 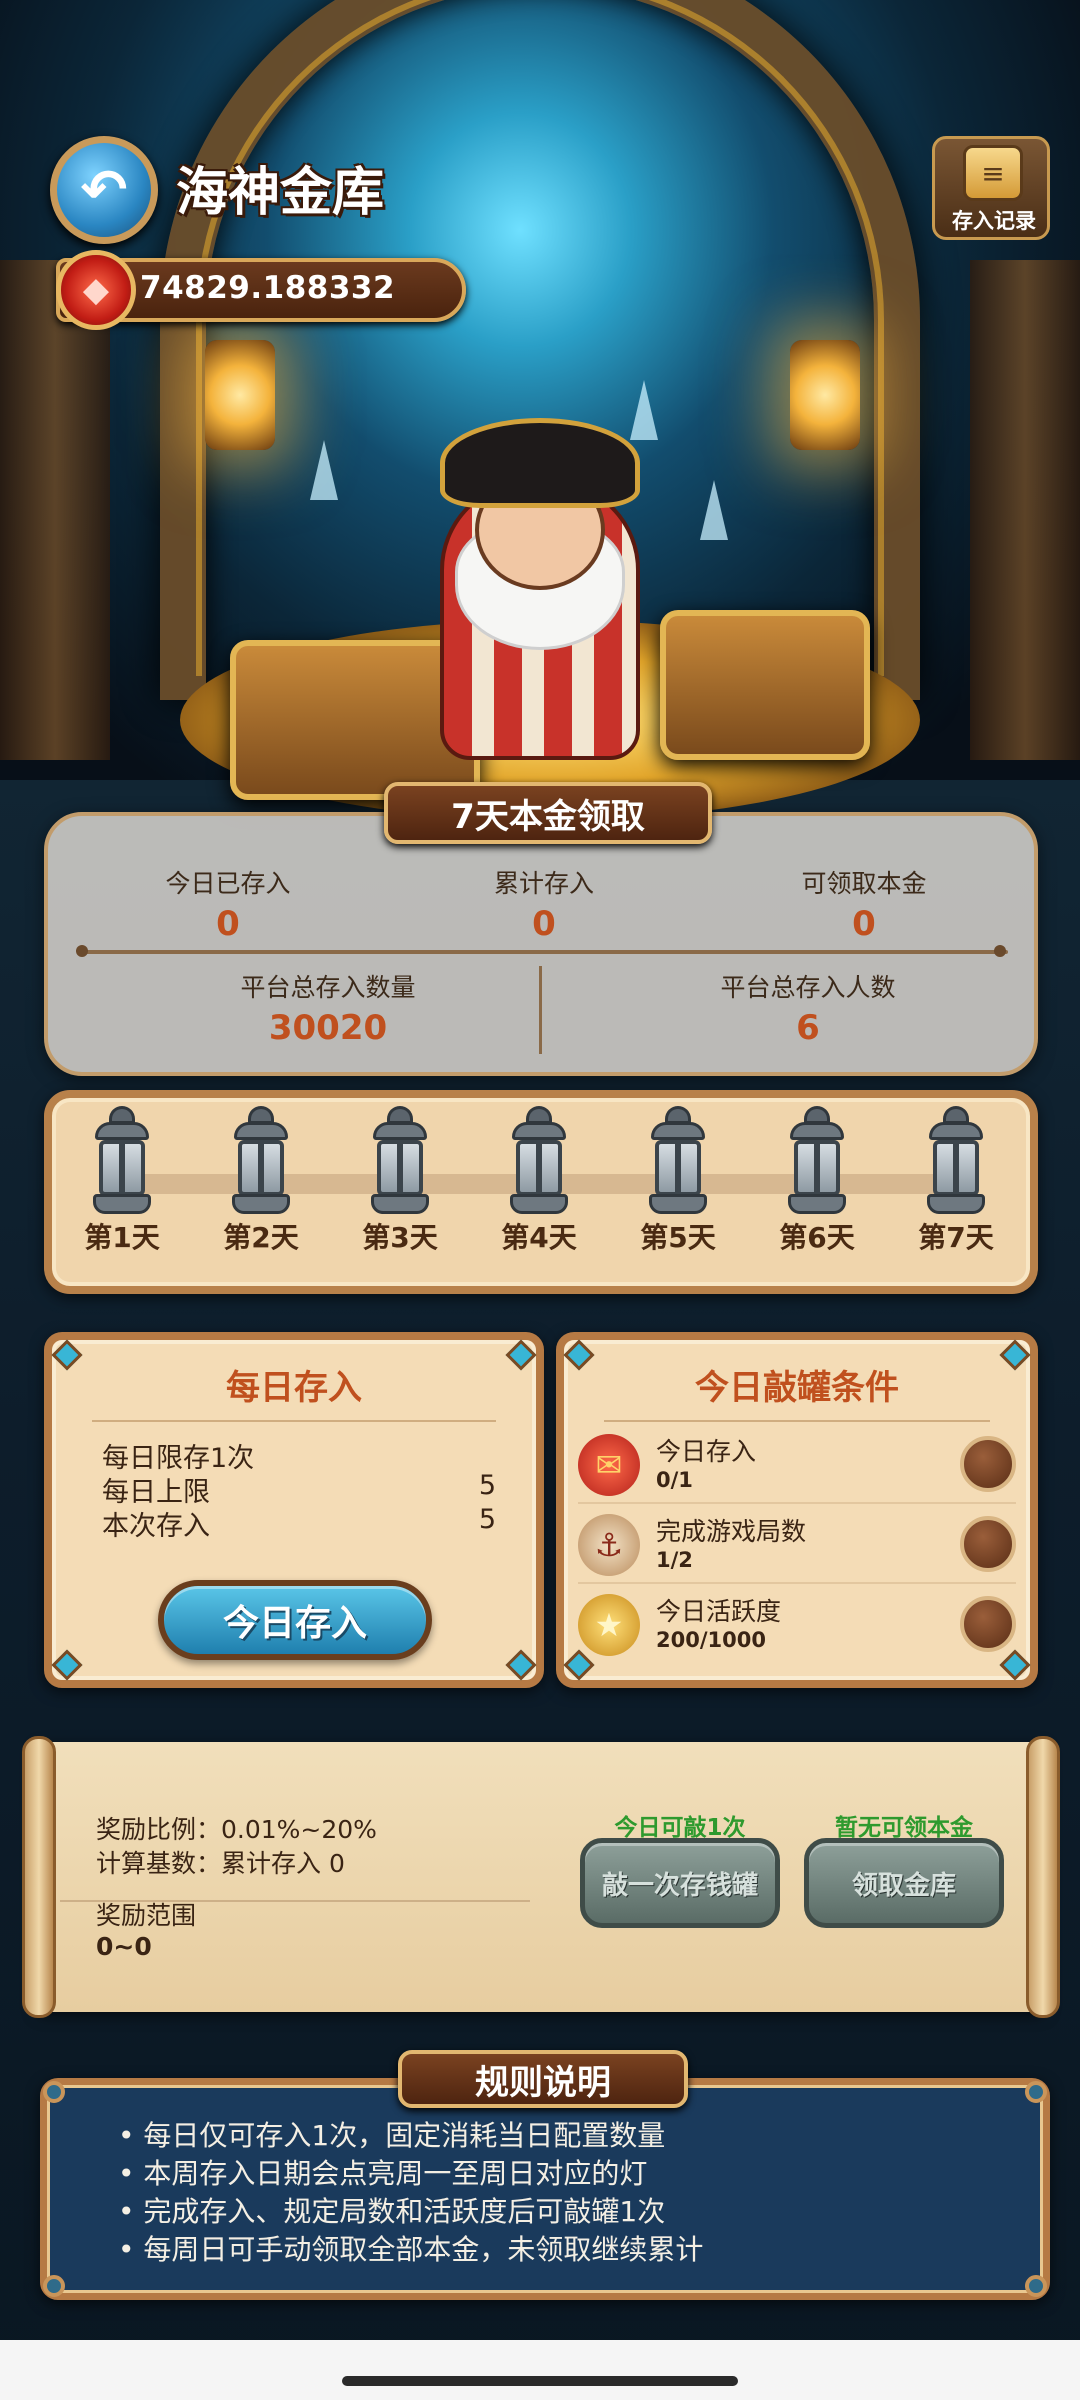 I want to click on claim-note: 暂无可领本金, so click(x=904, y=1828).